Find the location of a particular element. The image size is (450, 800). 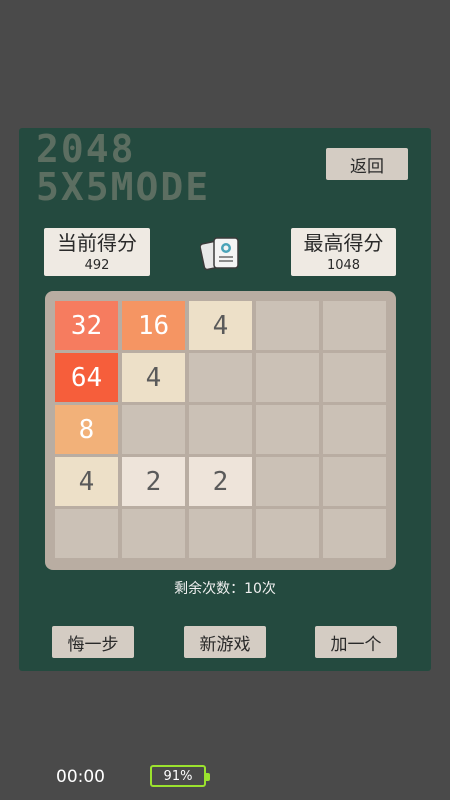

tile-8: 8 is located at coordinates (86, 429).